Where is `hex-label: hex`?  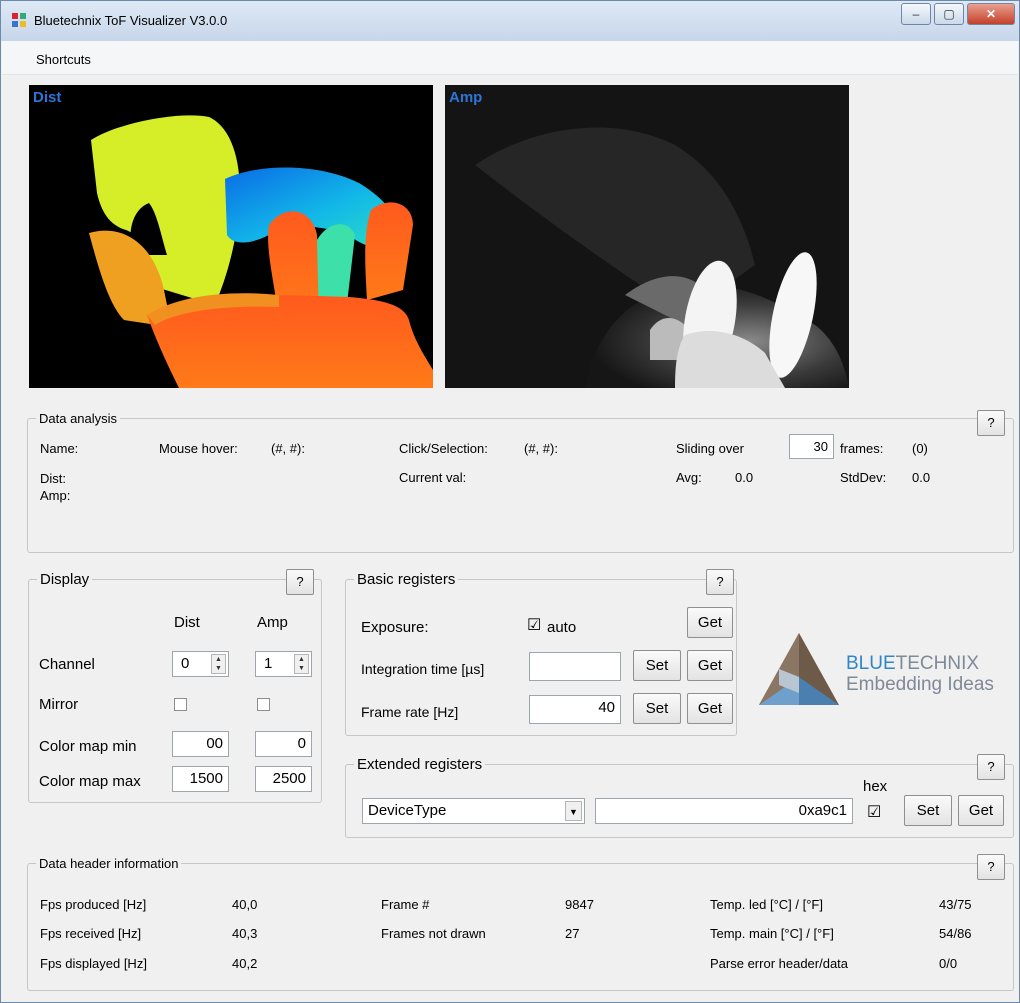
hex-label: hex is located at coordinates (875, 786).